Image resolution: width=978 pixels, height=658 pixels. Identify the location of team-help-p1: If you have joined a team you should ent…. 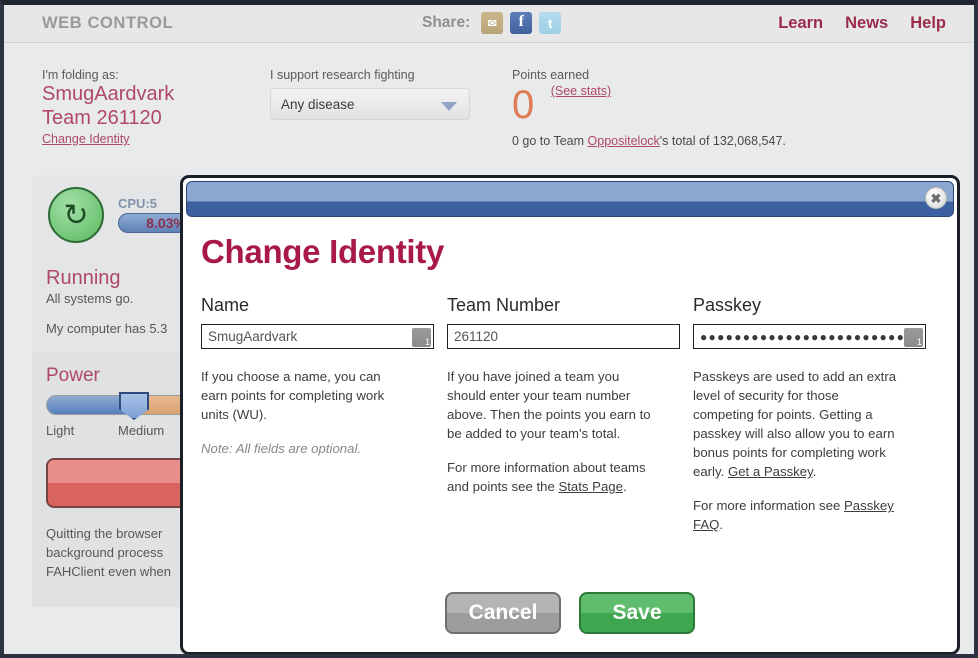
(549, 405).